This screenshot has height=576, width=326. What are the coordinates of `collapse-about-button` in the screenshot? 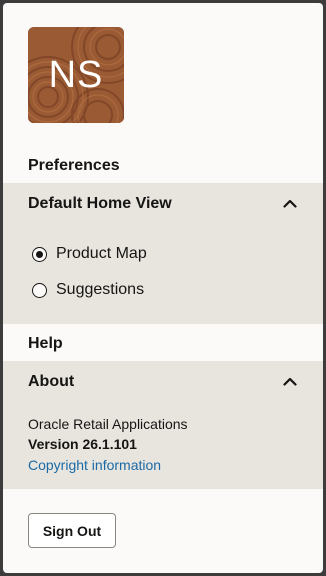 It's located at (290, 381).